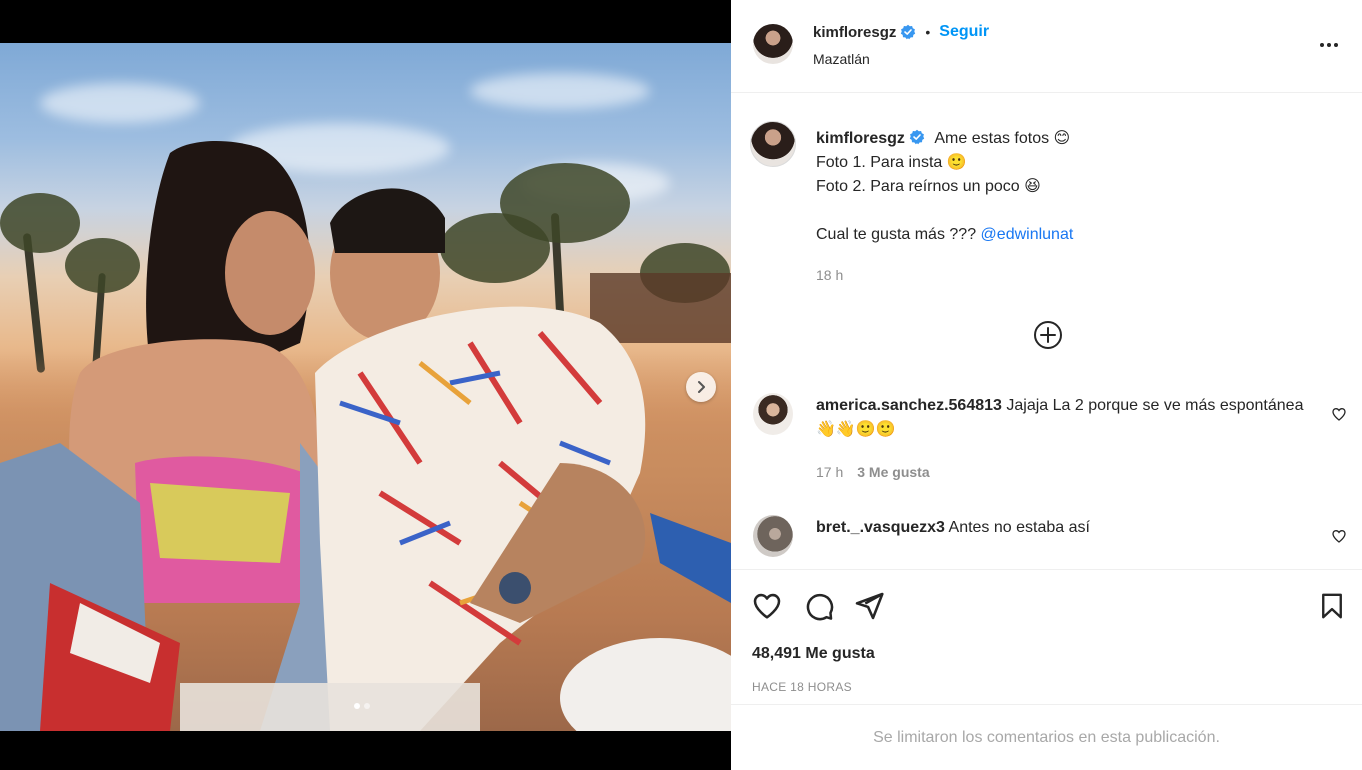 This screenshot has height=770, width=1362. I want to click on comment-meta: 17 h 3 Me gusta, so click(873, 472).